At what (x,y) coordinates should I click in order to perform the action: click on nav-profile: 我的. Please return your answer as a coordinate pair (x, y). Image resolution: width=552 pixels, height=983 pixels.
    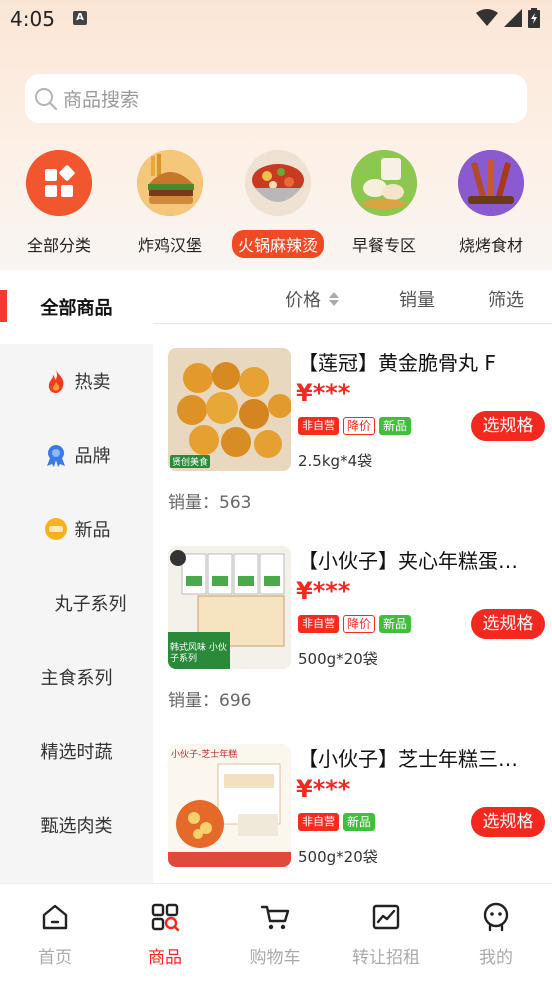
    Looking at the image, I should click on (496, 935).